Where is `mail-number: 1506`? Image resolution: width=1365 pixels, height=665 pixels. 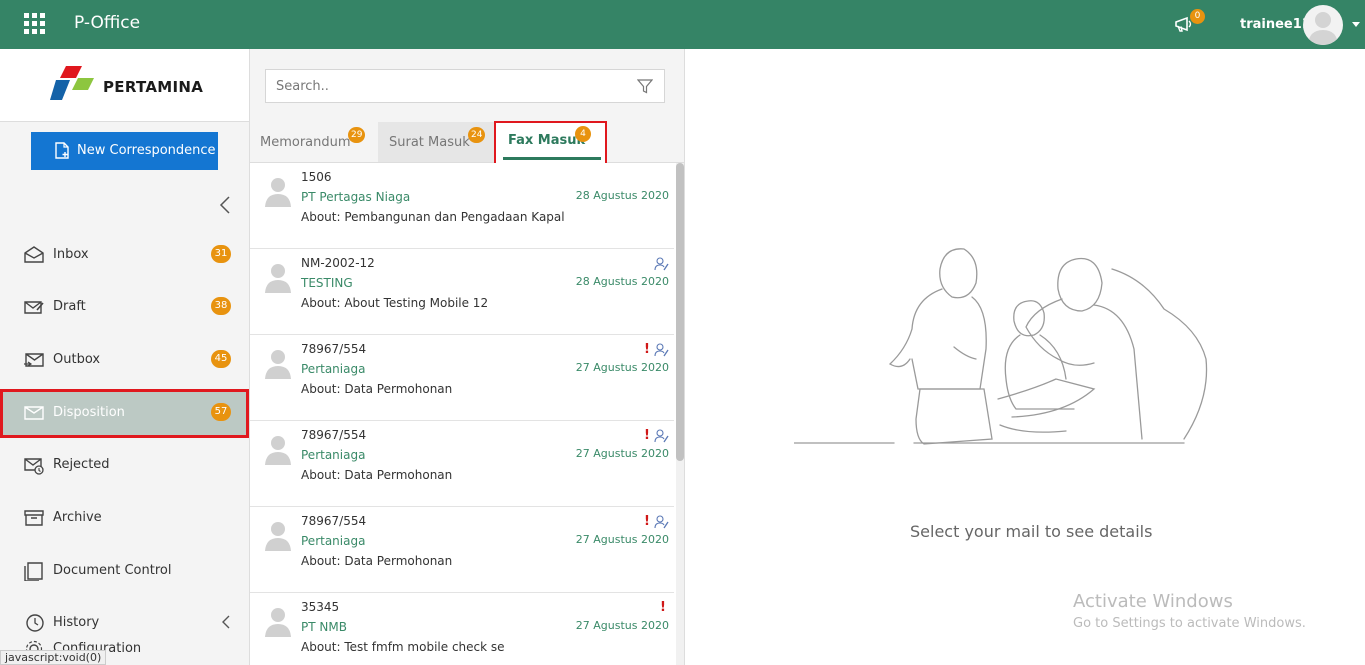
mail-number: 1506 is located at coordinates (316, 177).